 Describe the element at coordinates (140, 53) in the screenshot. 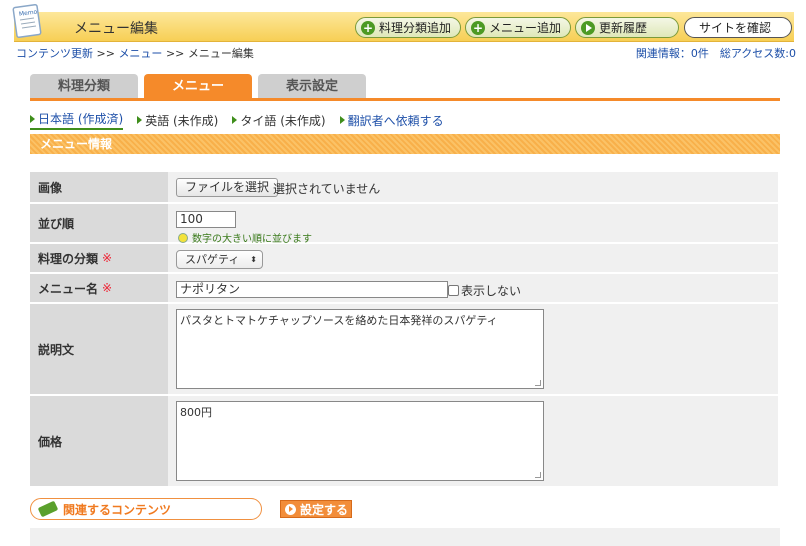

I see `breadcrumb-menu: メニュー` at that location.